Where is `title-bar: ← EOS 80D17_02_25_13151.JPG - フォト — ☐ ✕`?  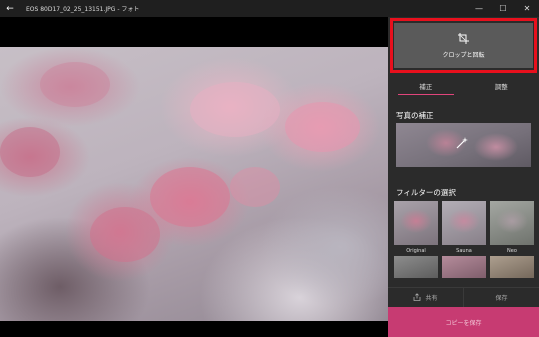 title-bar: ← EOS 80D17_02_25_13151.JPG - フォト — ☐ ✕ is located at coordinates (269, 8).